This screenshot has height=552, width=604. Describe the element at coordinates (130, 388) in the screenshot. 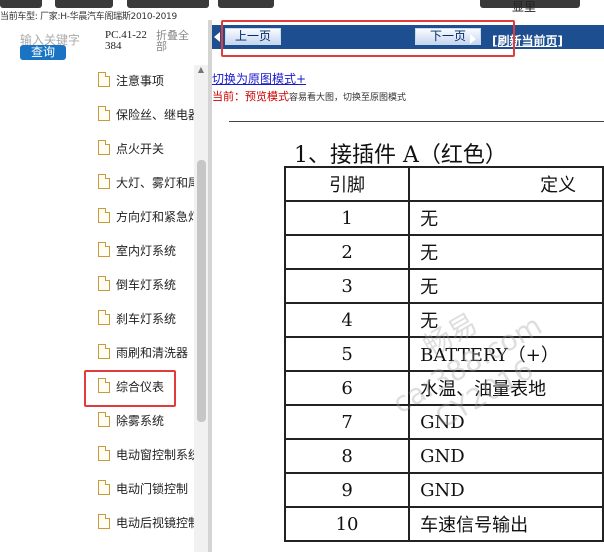

I see `selection-highlight` at that location.